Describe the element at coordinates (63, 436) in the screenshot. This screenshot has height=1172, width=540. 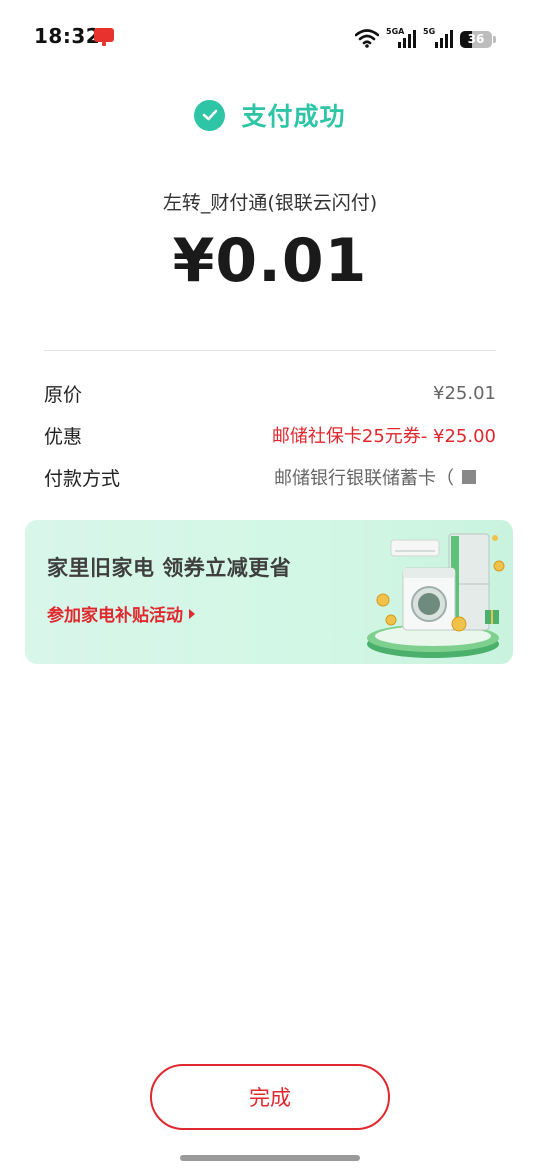
I see `detail-label: 优惠` at that location.